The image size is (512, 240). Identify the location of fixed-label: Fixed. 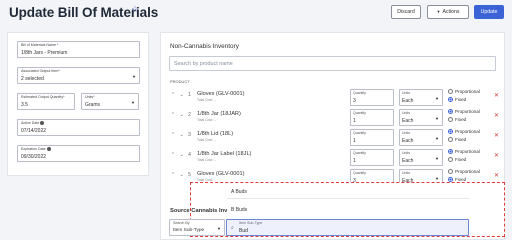
(461, 99).